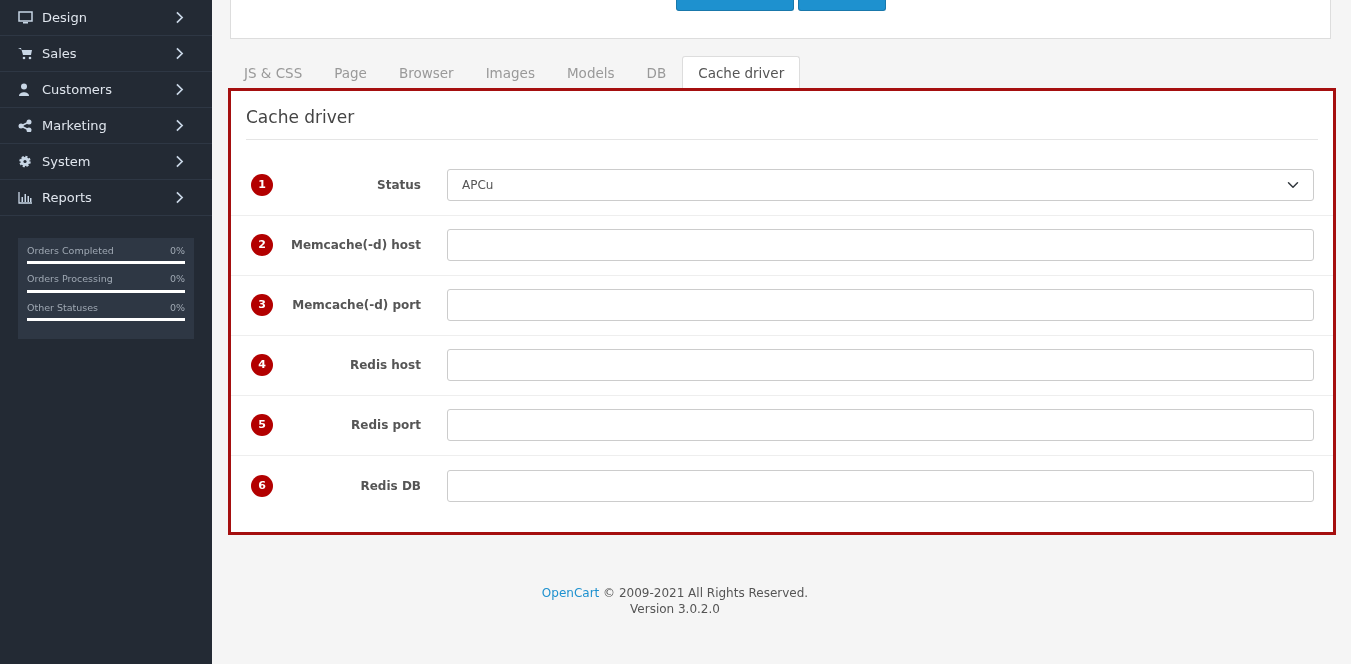 Image resolution: width=1351 pixels, height=664 pixels. What do you see at coordinates (390, 486) in the screenshot?
I see `field-label: Redis DB` at bounding box center [390, 486].